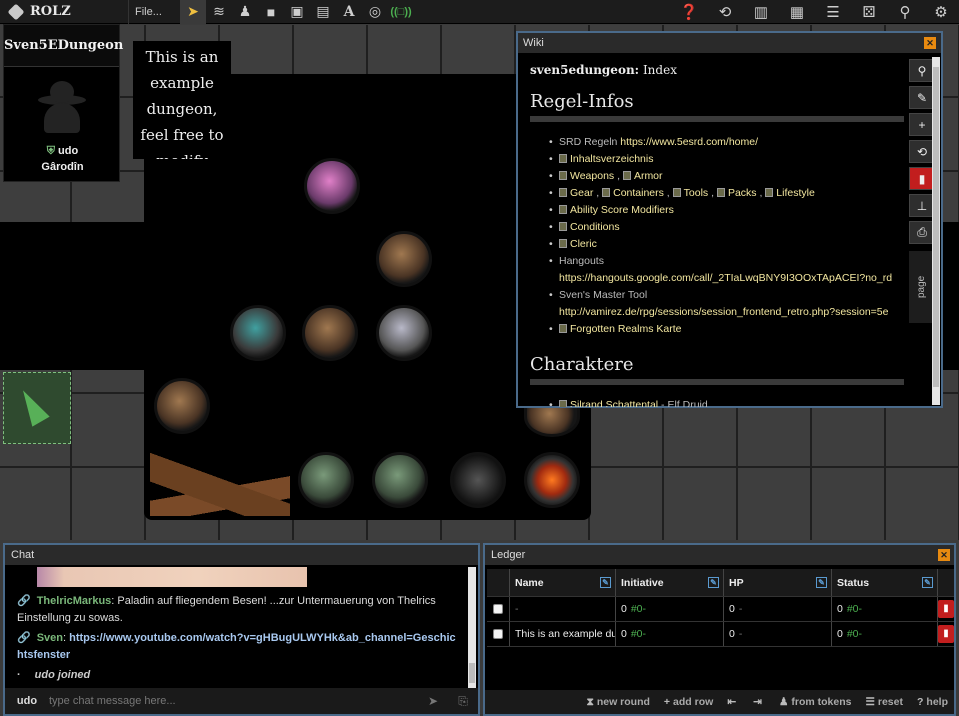 Image resolution: width=959 pixels, height=716 pixels. What do you see at coordinates (869, 12) in the screenshot?
I see `dice-icon: ⚄` at bounding box center [869, 12].